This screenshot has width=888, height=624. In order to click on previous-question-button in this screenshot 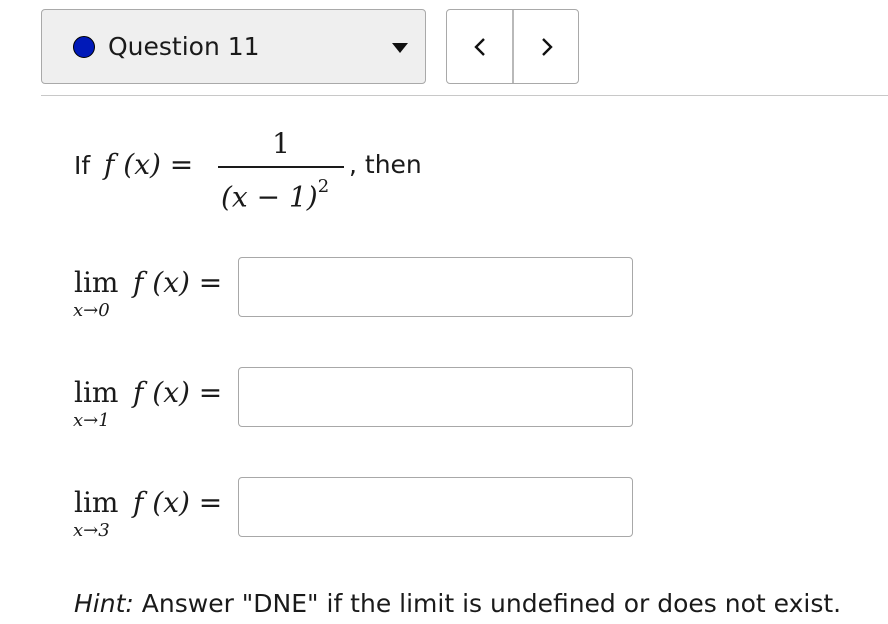, I will do `click(479, 46)`.